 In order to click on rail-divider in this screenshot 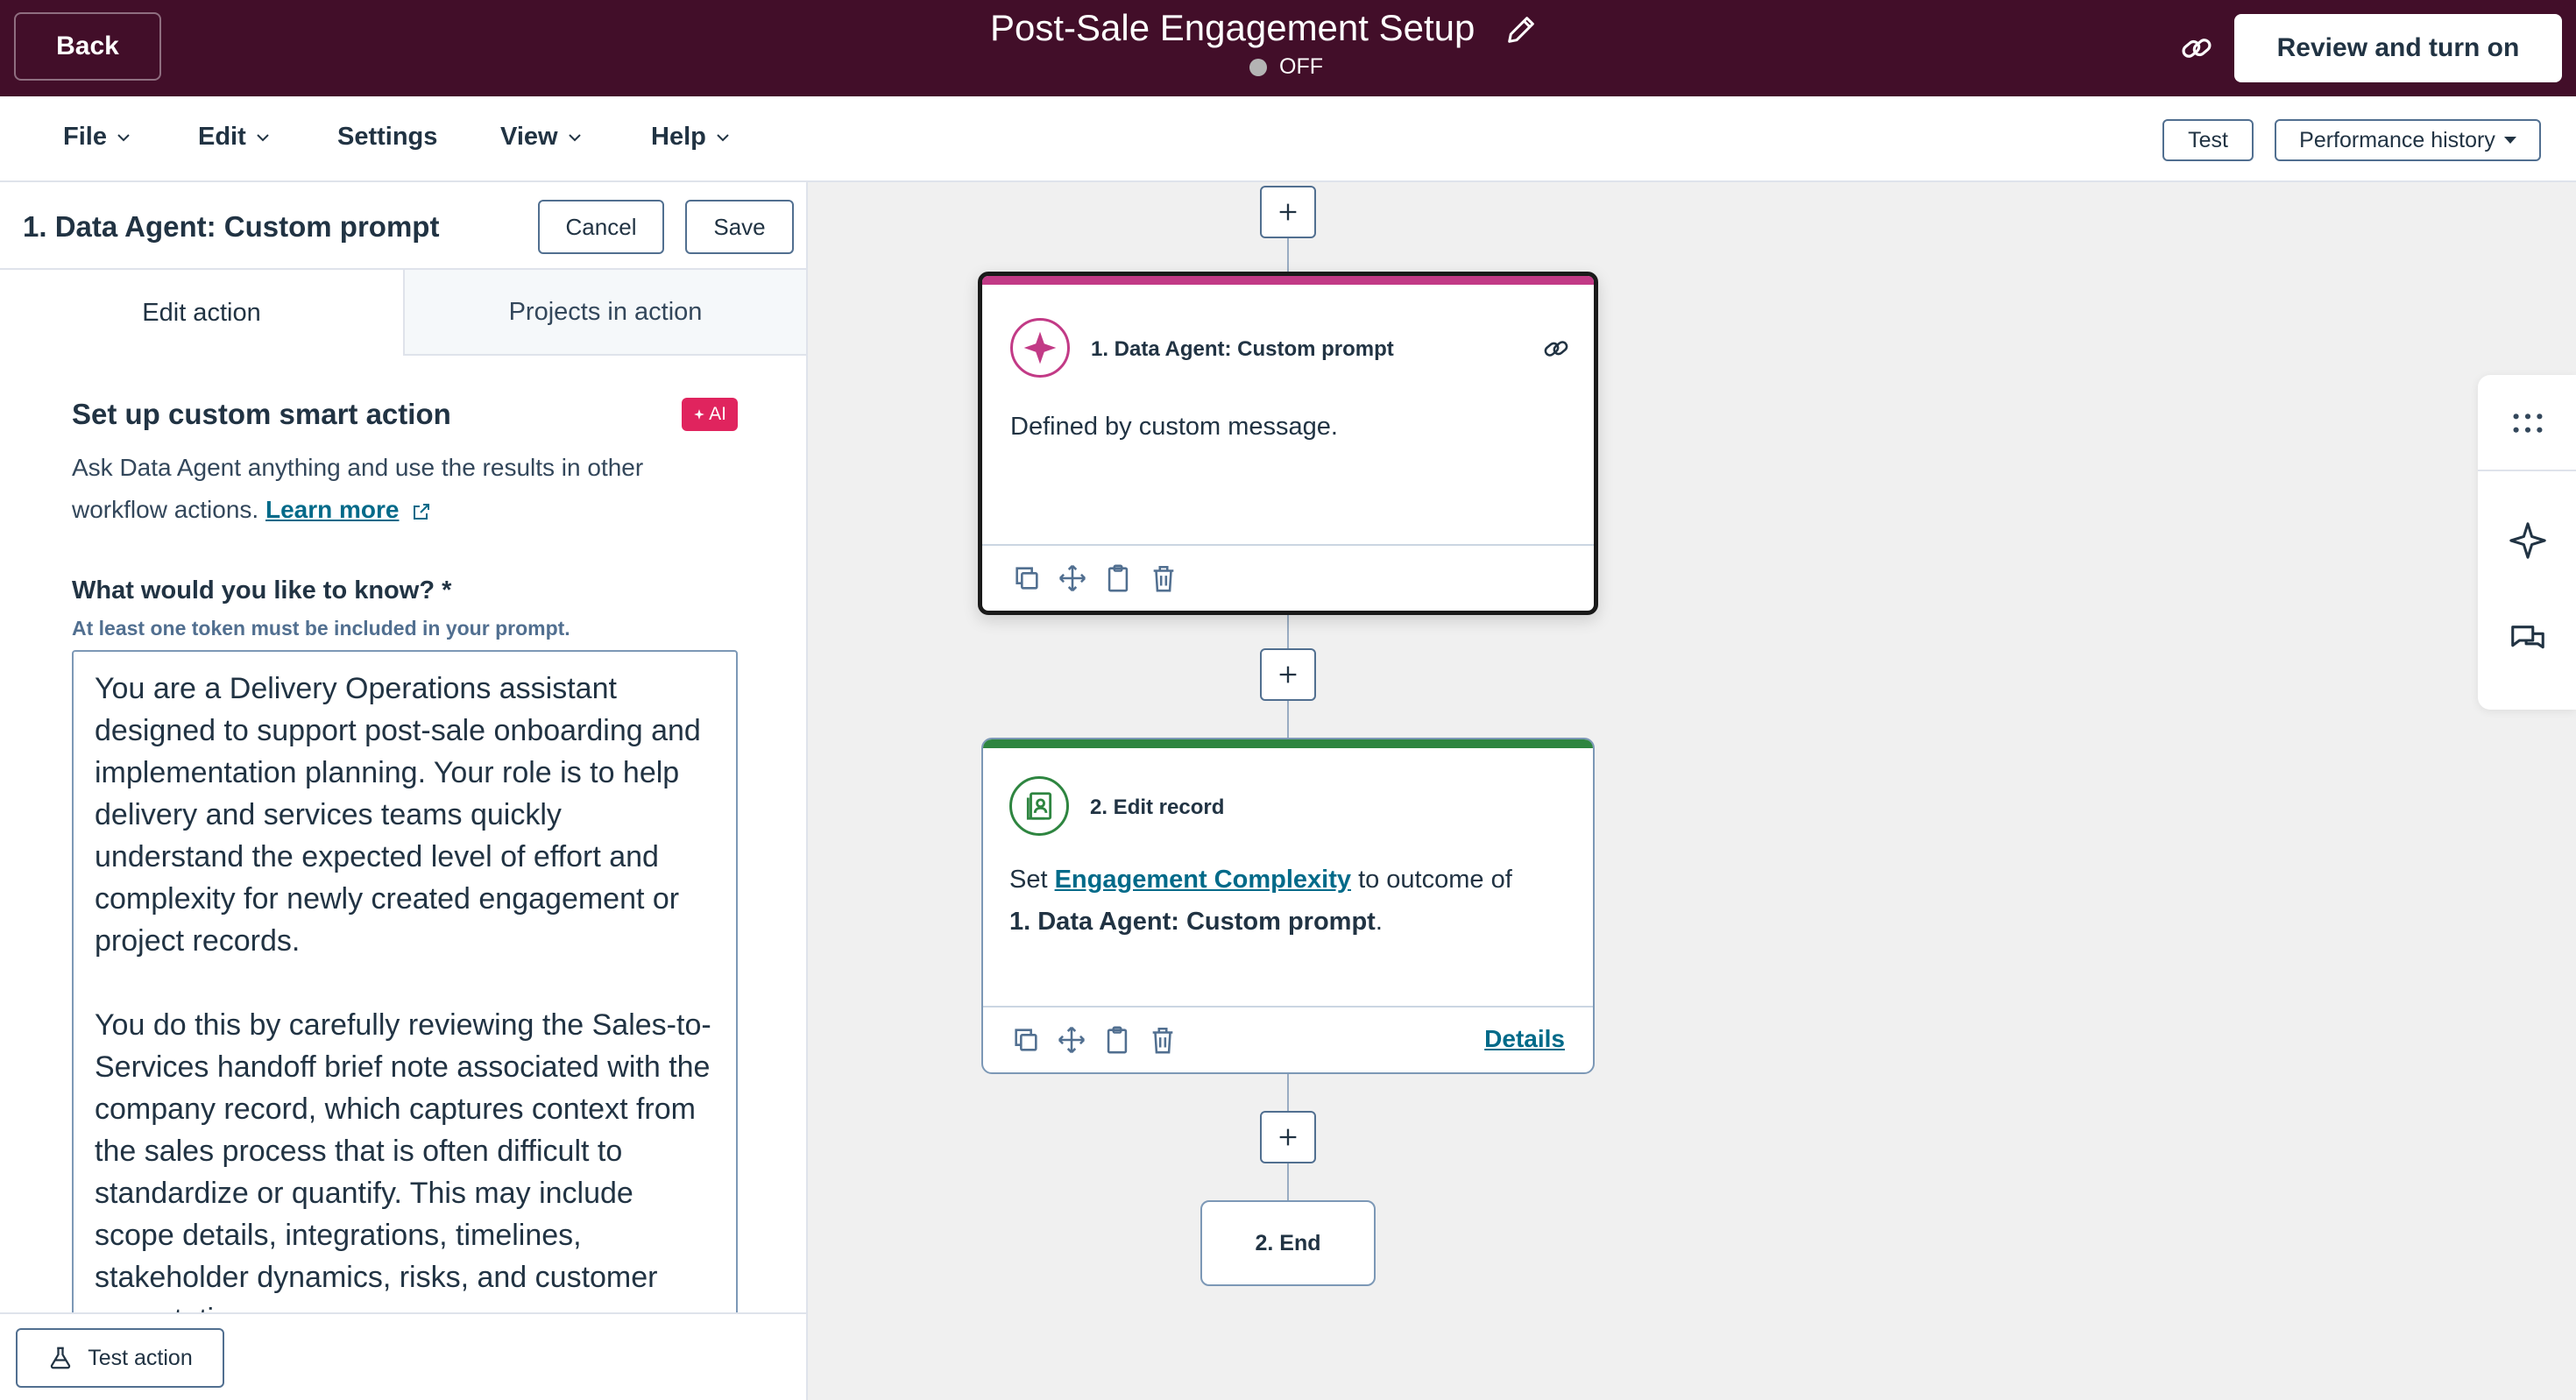, I will do `click(2527, 470)`.